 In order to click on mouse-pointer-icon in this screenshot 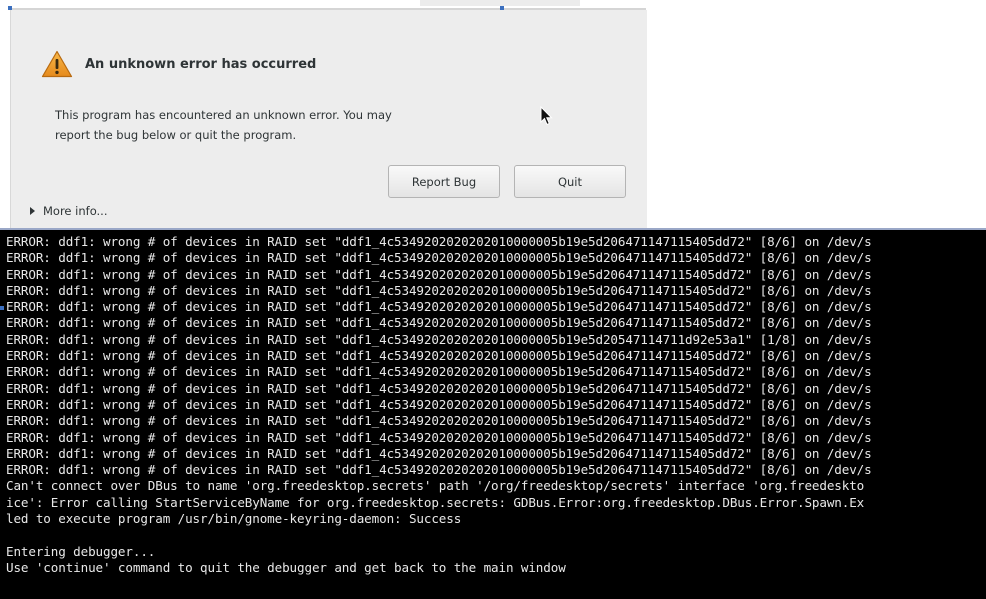, I will do `click(546, 116)`.